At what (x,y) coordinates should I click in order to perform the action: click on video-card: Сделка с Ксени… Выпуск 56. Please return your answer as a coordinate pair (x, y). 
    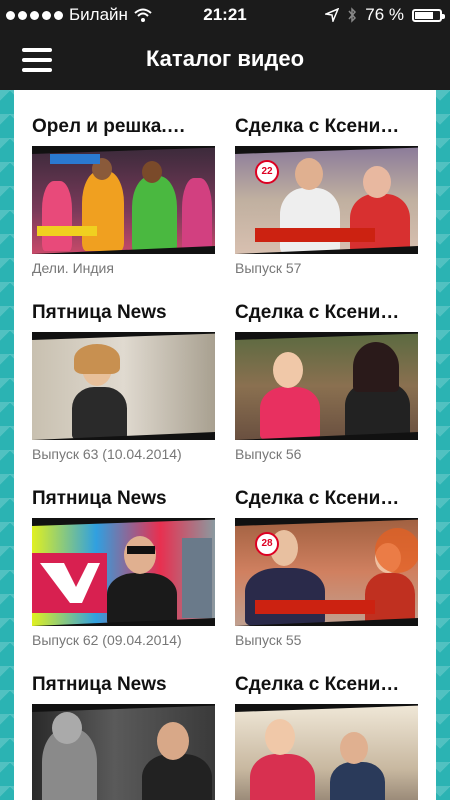
    Looking at the image, I should click on (327, 382).